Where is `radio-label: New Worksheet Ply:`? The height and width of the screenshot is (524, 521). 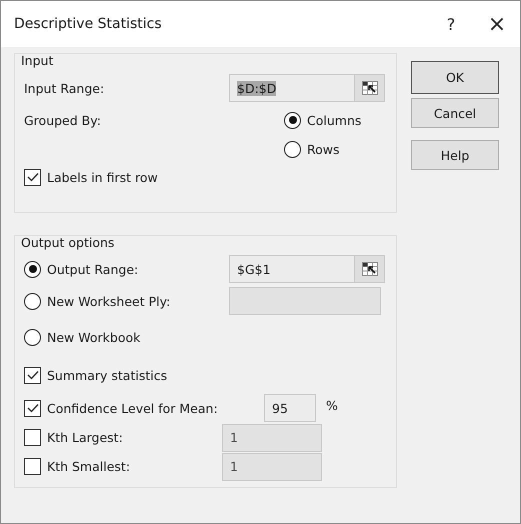 radio-label: New Worksheet Ply: is located at coordinates (108, 301).